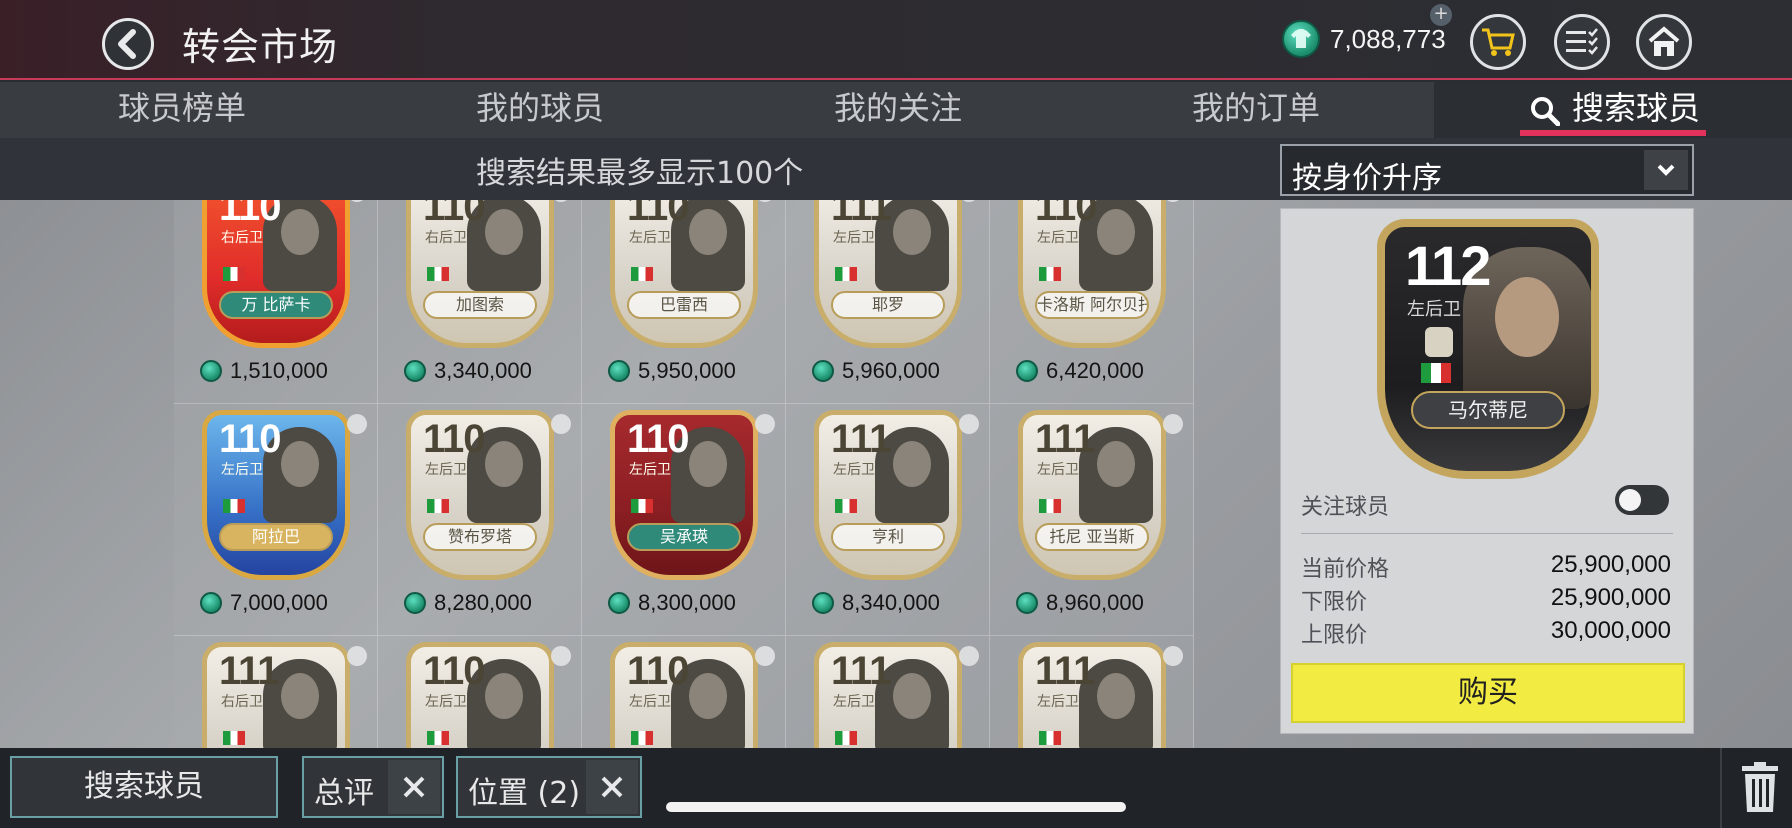 This screenshot has width=1792, height=828. I want to click on player-card: 111 左后卫 亨利, so click(888, 495).